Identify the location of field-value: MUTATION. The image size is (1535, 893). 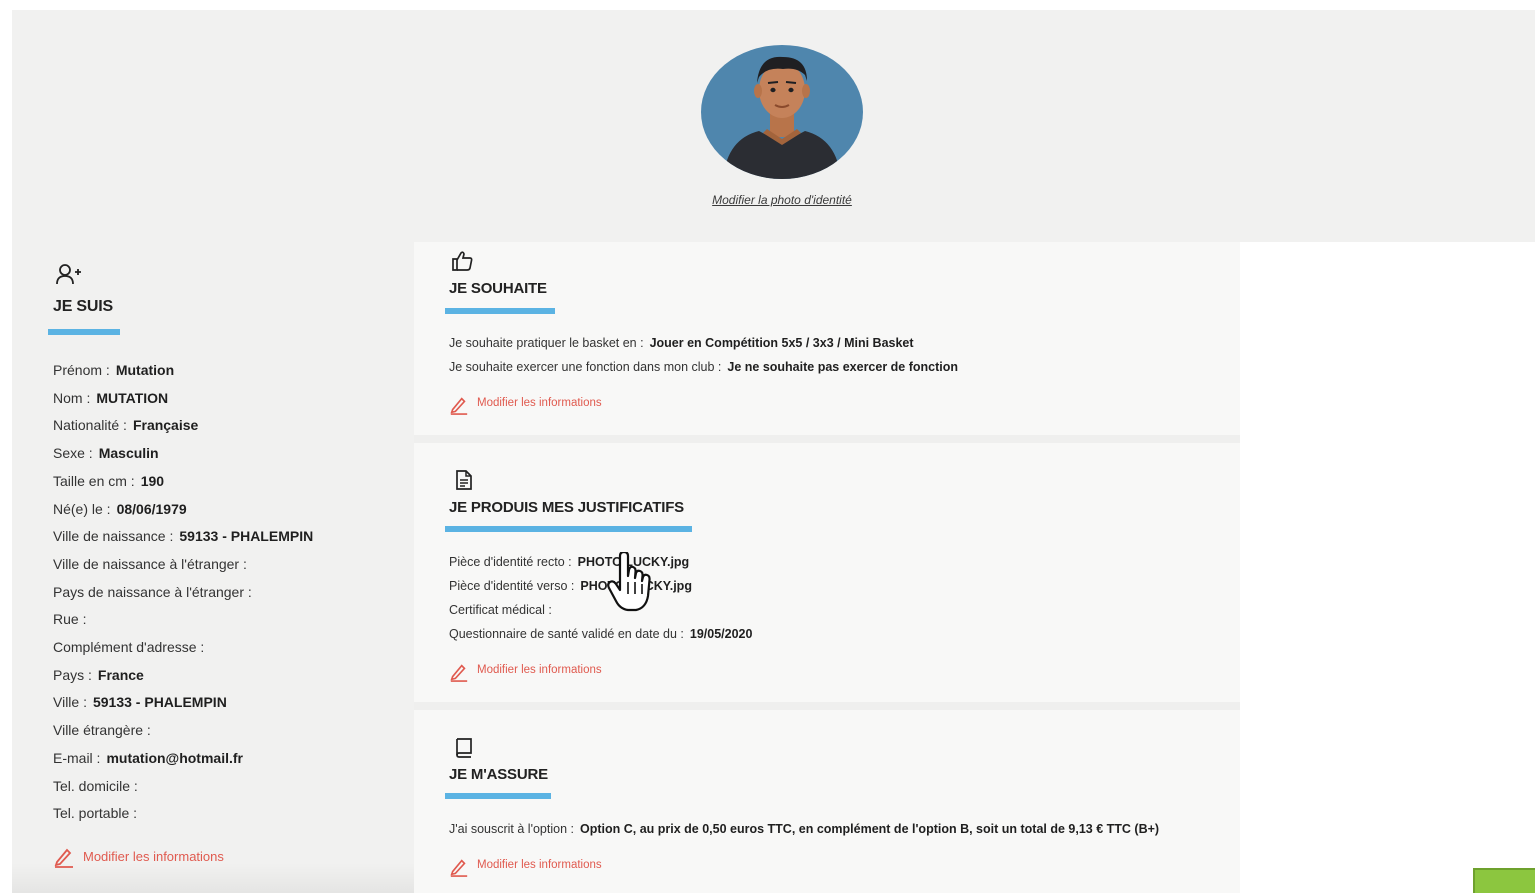
(132, 398).